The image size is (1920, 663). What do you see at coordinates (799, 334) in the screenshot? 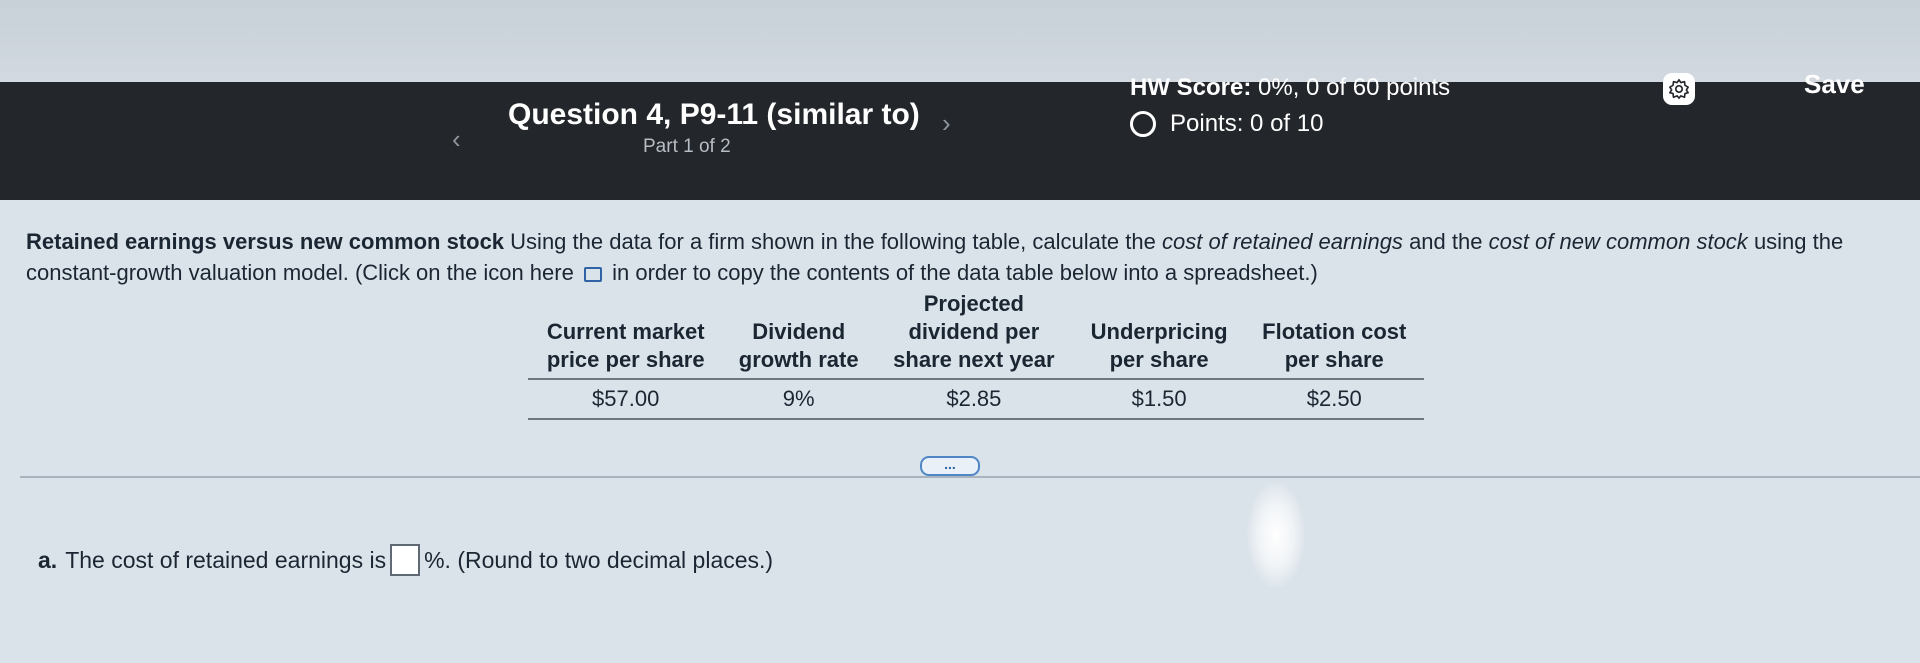
I see `col-header-growth-rate: Dividend growth rate` at bounding box center [799, 334].